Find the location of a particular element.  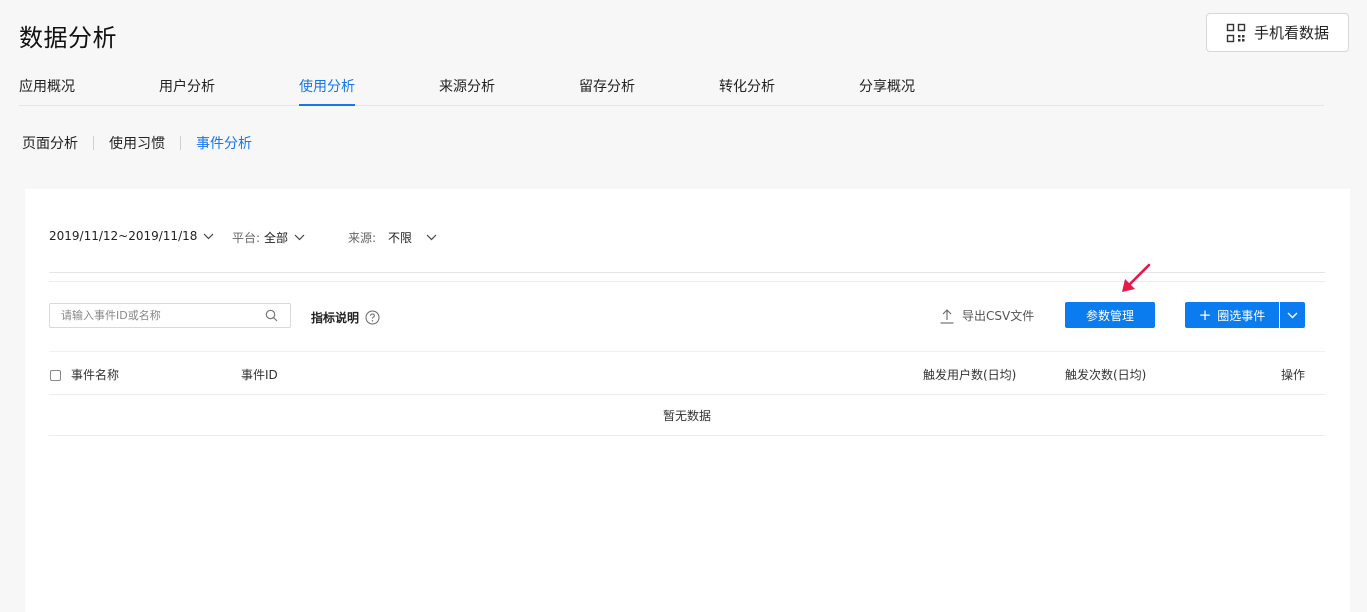

event-table: 事件名称 事件ID 触发用户数(日均) 触发次数(日均) 操作 暂无数据 is located at coordinates (687, 393).